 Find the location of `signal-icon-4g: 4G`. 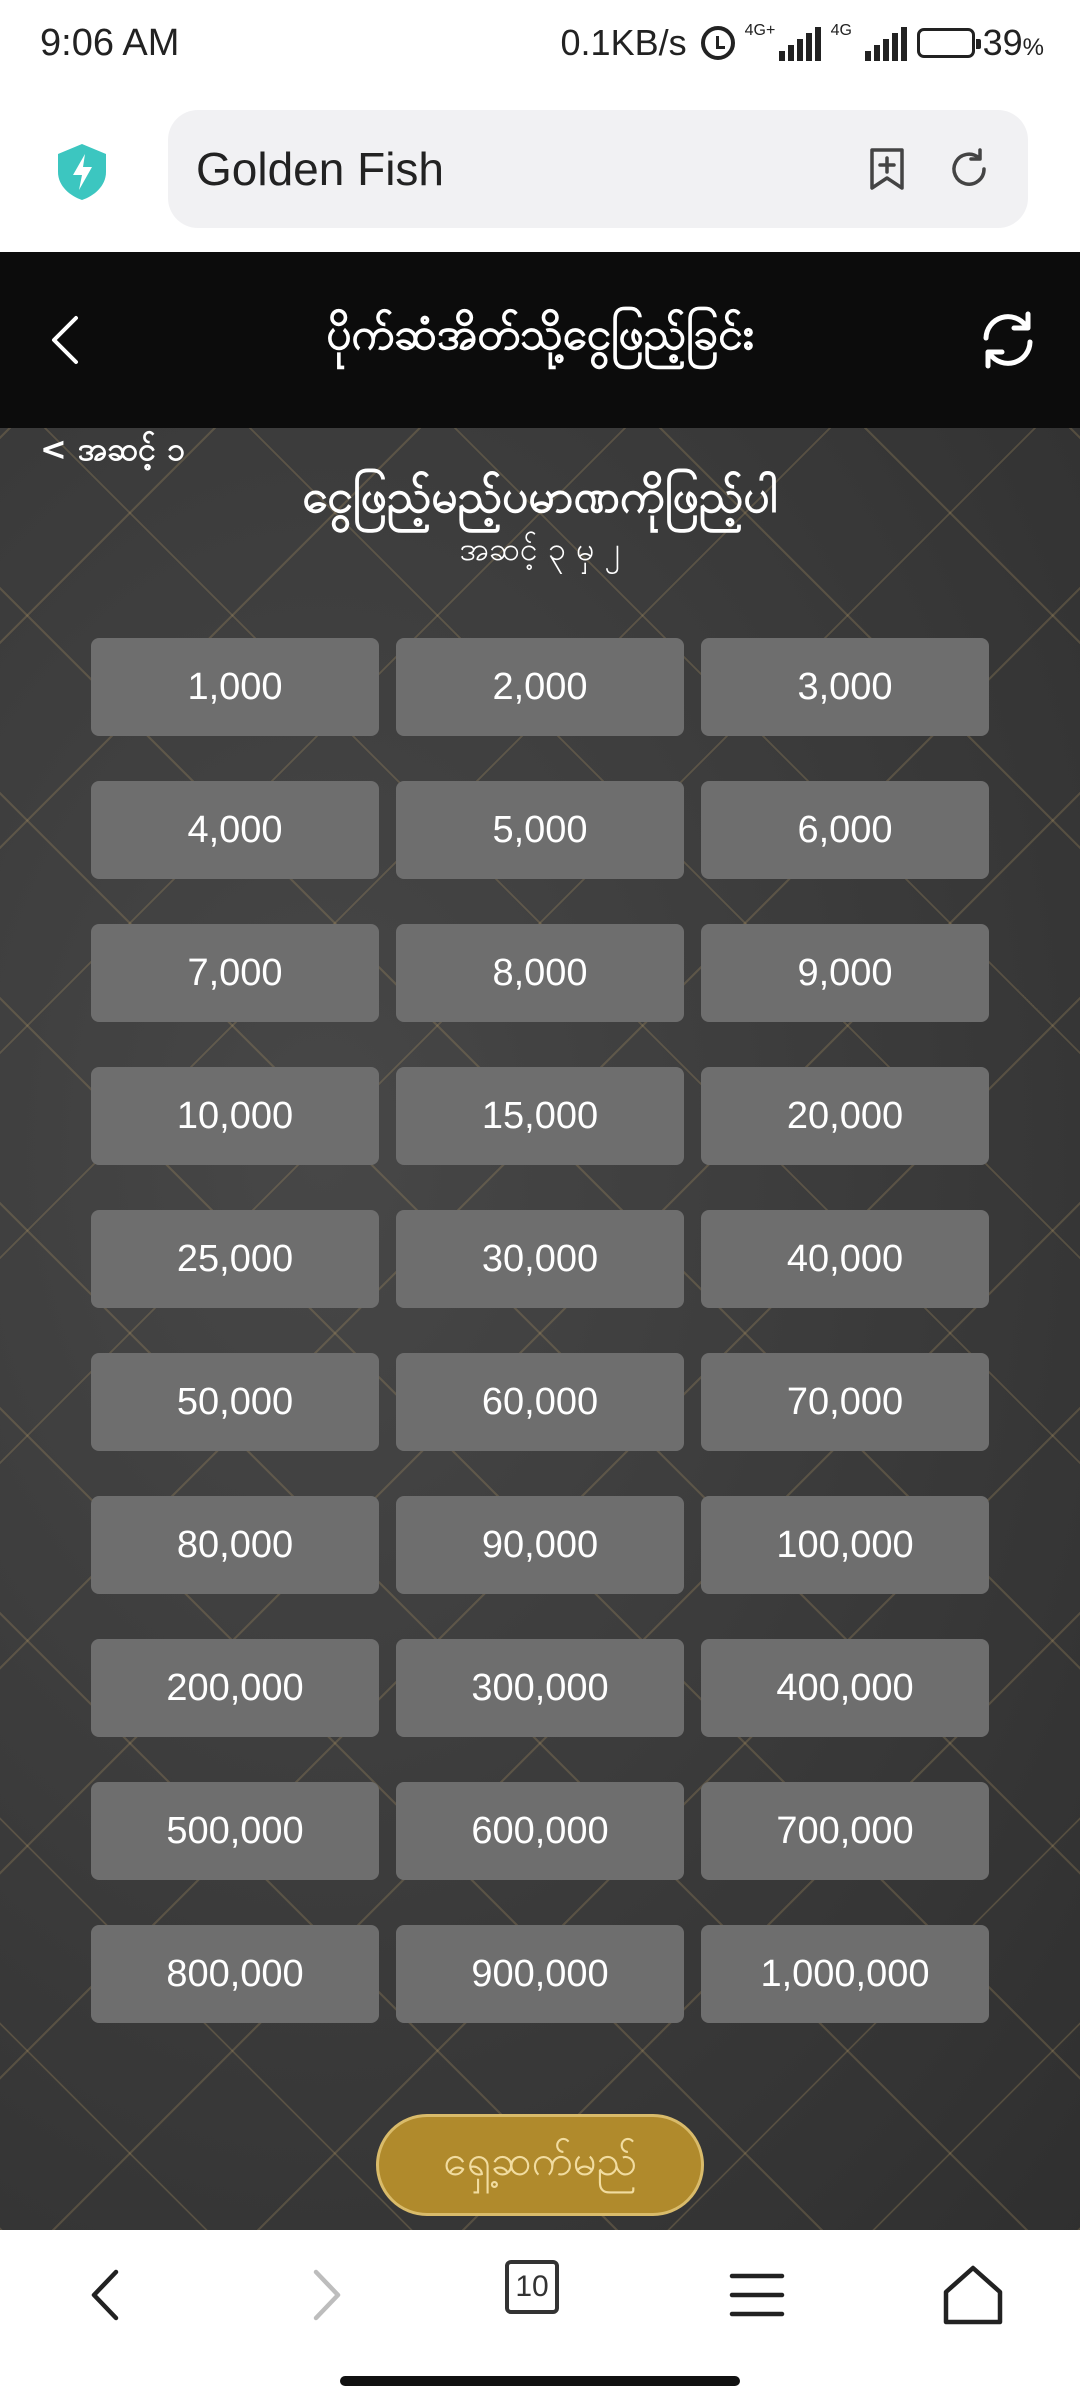

signal-icon-4g: 4G is located at coordinates (868, 41).